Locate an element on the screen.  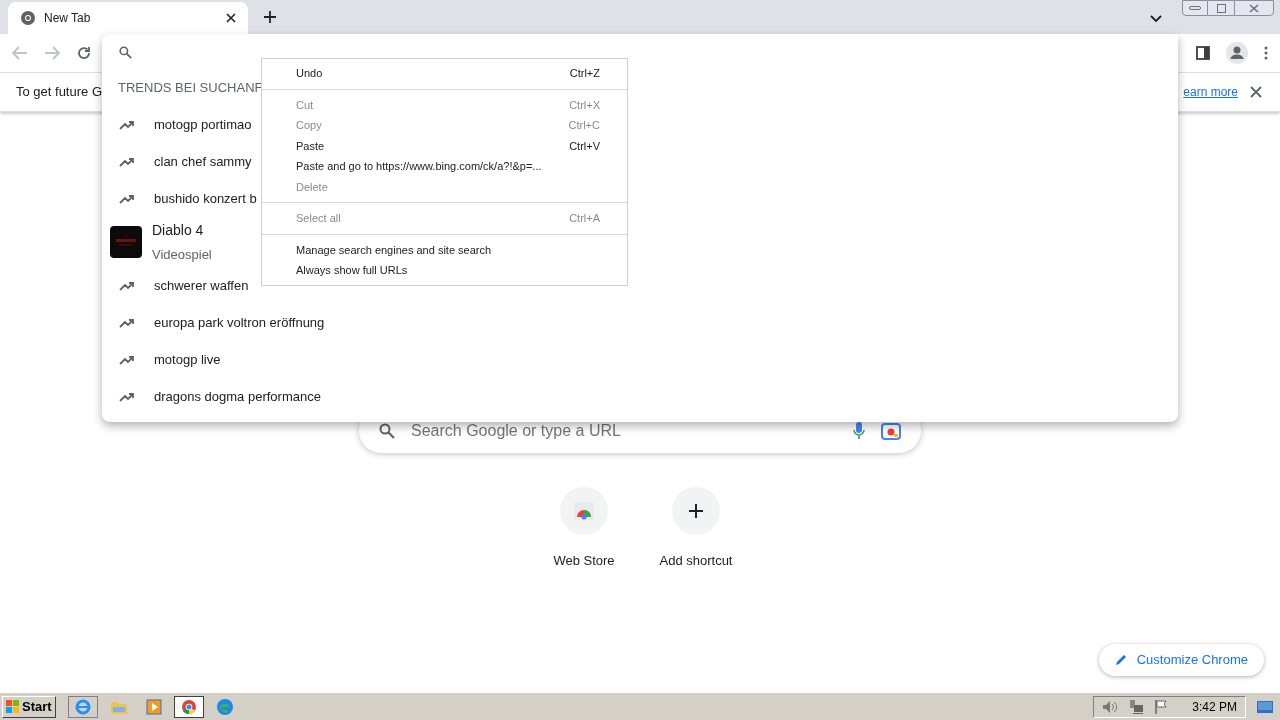
shortcut-tile: Add shortcut is located at coordinates (696, 529).